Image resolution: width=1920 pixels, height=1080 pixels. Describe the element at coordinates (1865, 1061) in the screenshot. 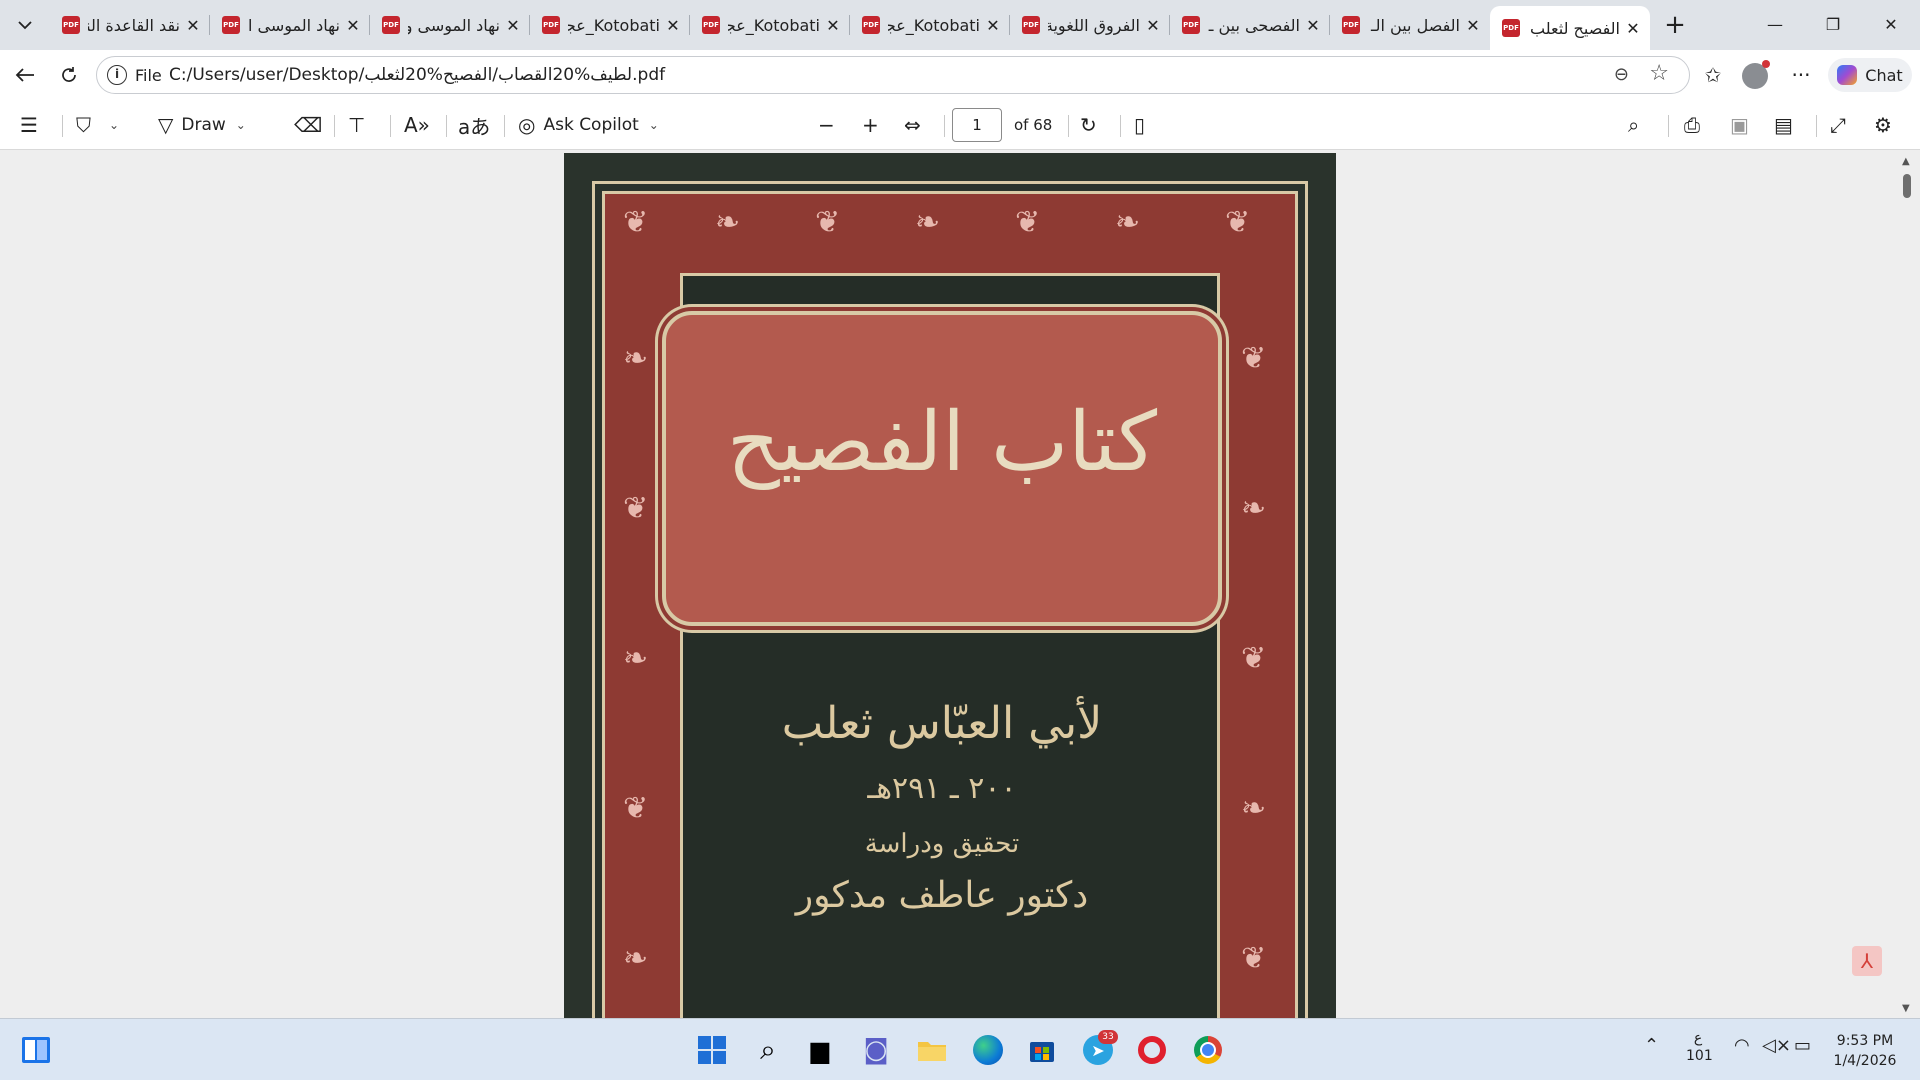

I see `clock-date: 1/4/2026` at that location.